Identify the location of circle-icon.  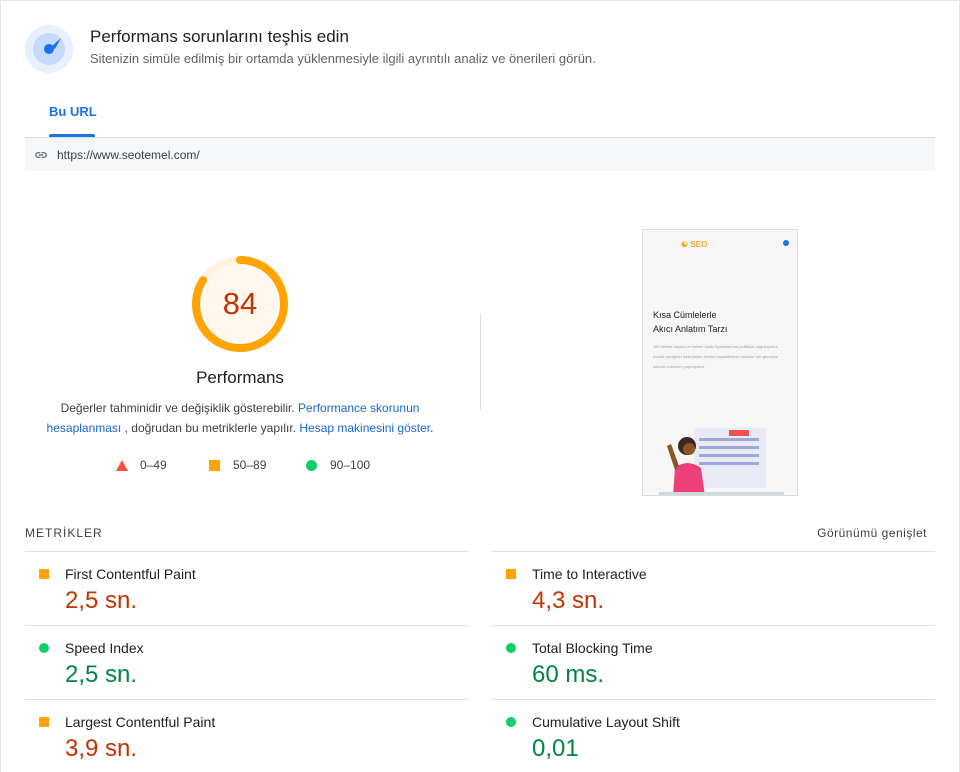
(311, 465).